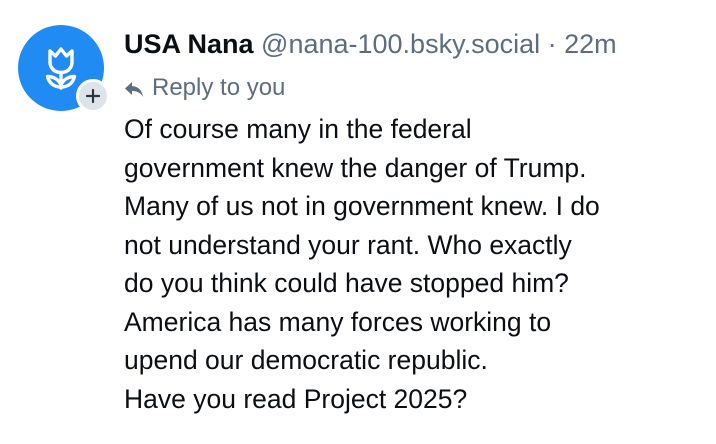 The image size is (716, 444). I want to click on author-display-name: USA Nana, so click(189, 44).